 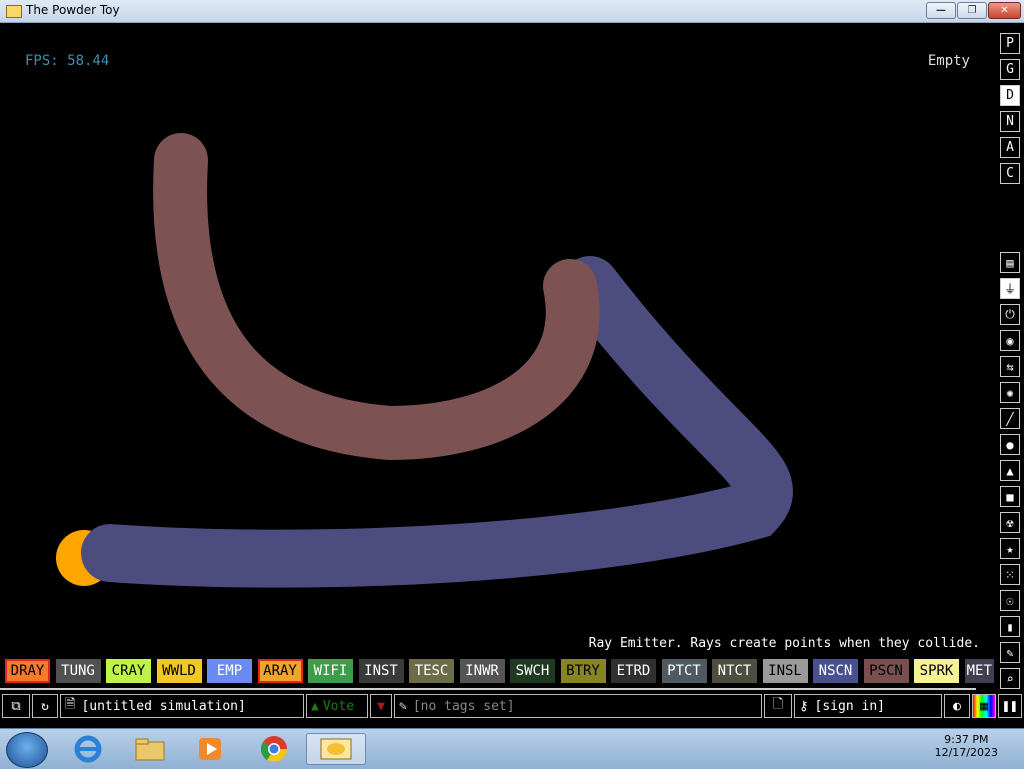 I want to click on taskbar-media-player-icon, so click(x=210, y=749).